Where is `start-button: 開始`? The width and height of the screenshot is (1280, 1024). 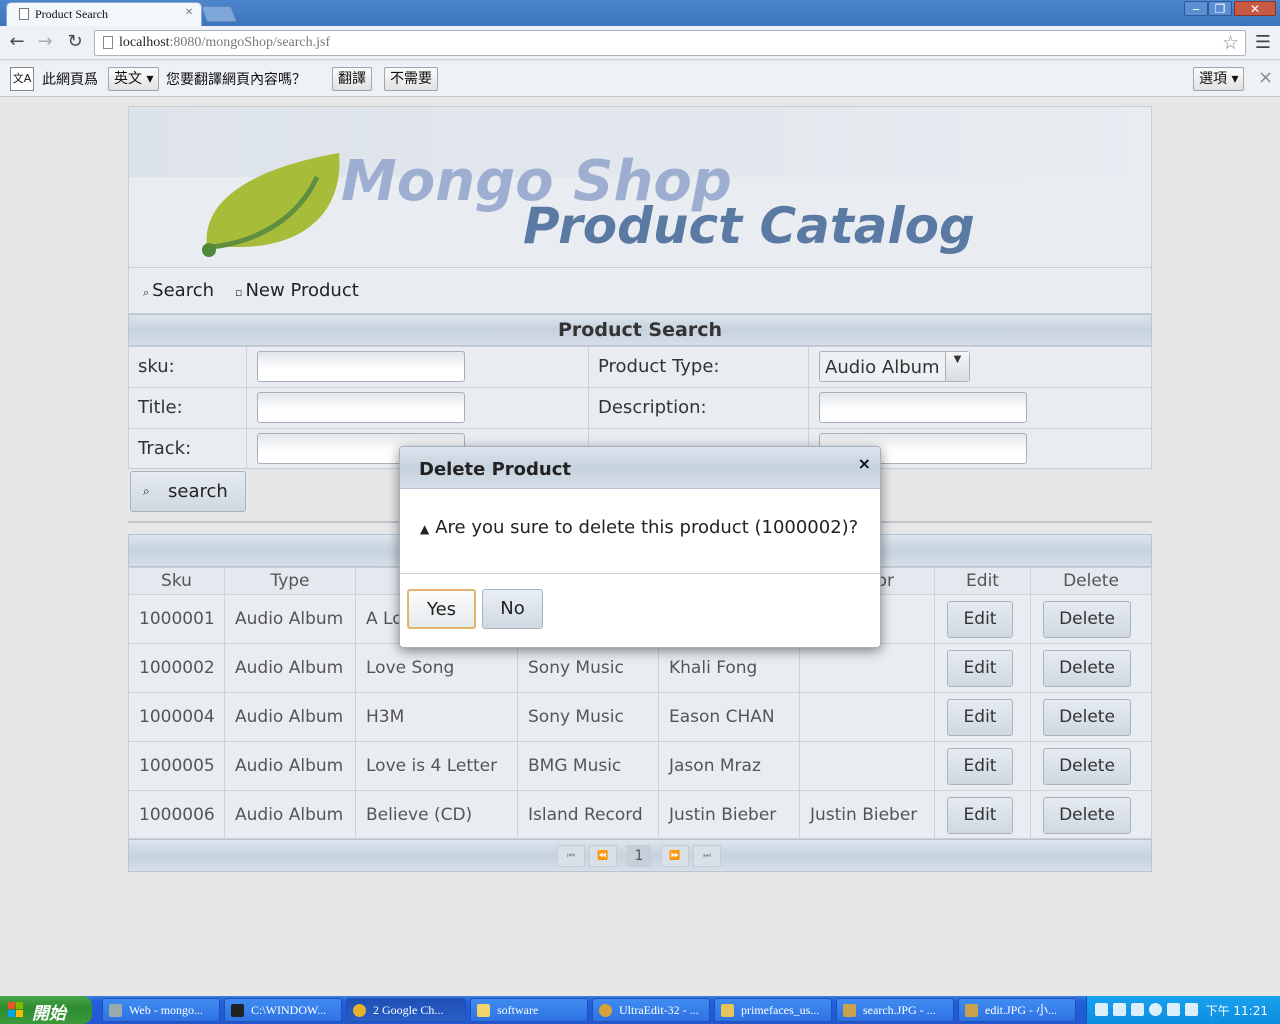 start-button: 開始 is located at coordinates (46, 1010).